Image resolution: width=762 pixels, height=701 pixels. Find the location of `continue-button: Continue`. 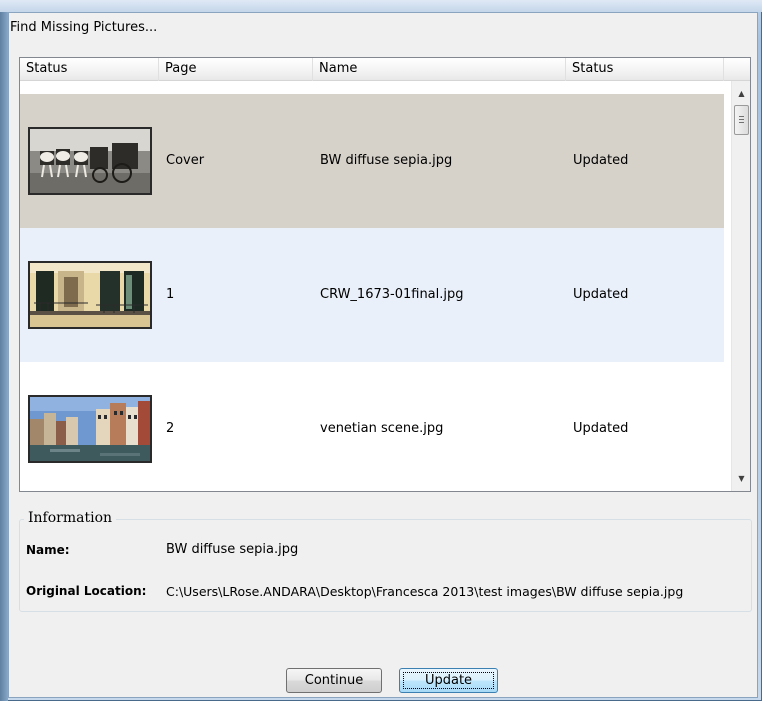

continue-button: Continue is located at coordinates (334, 680).